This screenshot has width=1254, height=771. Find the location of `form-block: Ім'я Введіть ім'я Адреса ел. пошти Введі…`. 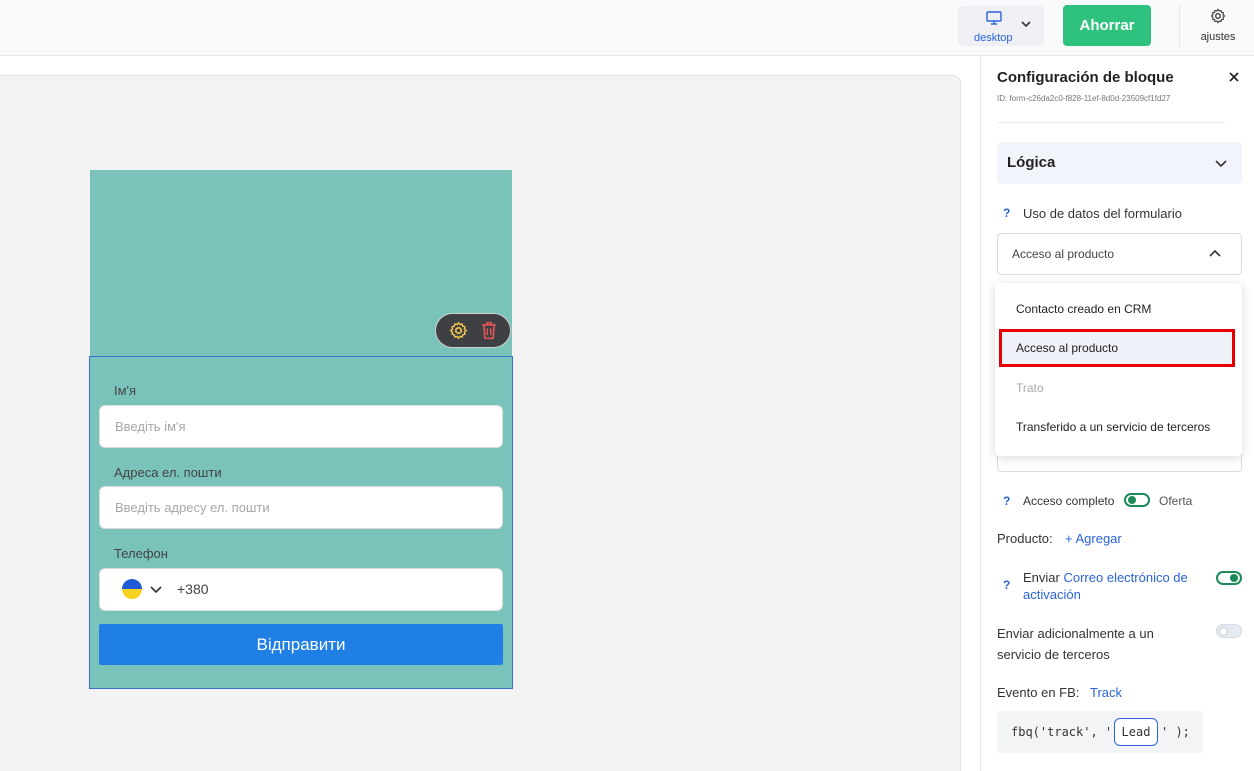

form-block: Ім'я Введіть ім'я Адреса ел. пошти Введі… is located at coordinates (301, 522).